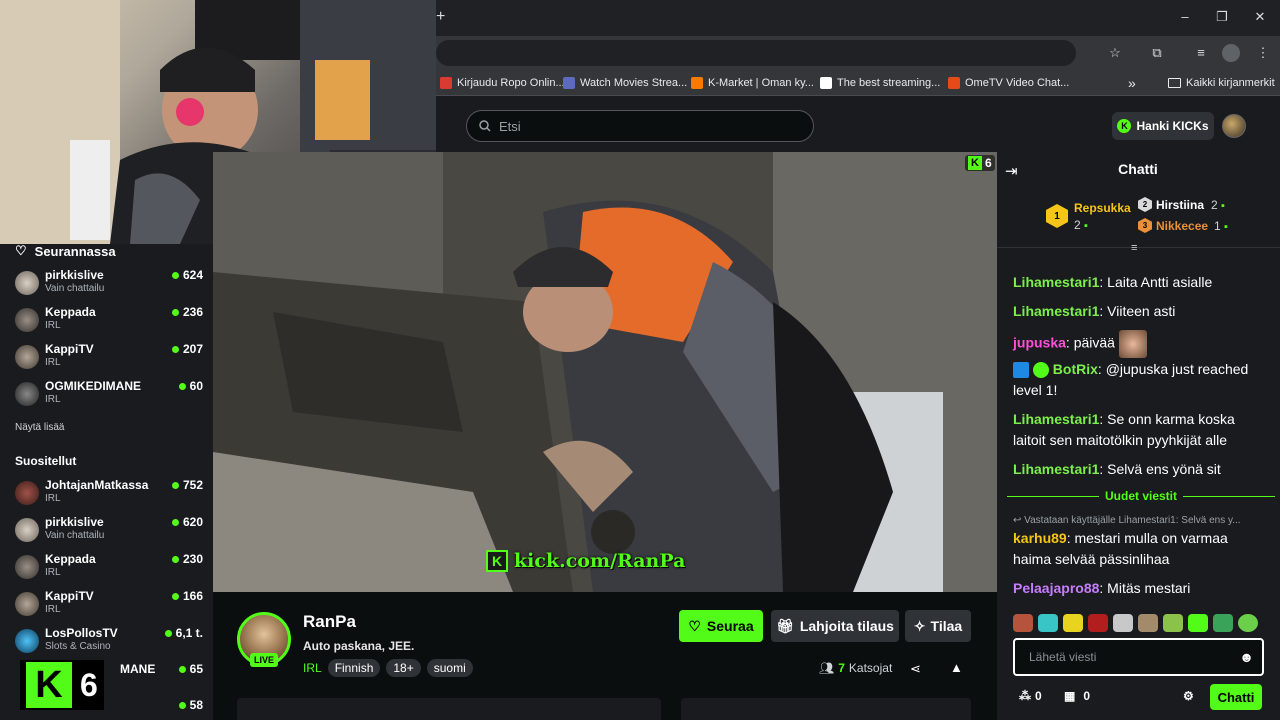  What do you see at coordinates (956, 667) in the screenshot?
I see `warning-icon: ▲` at bounding box center [956, 667].